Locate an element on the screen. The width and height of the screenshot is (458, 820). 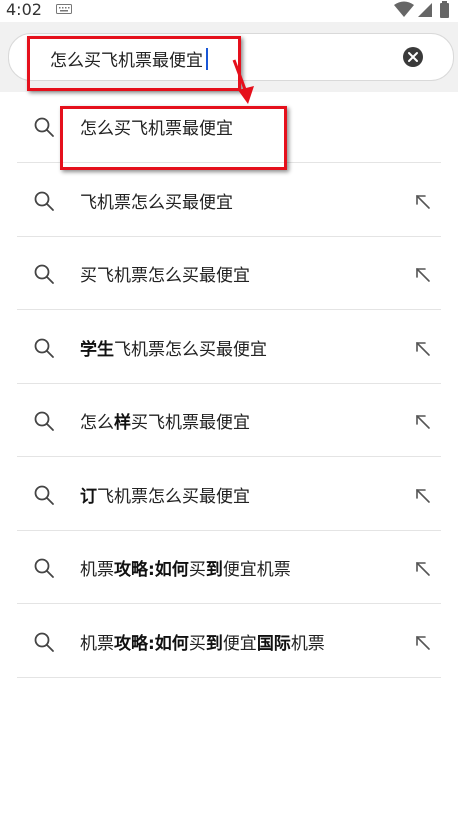
annotation-box-suggestion is located at coordinates (173, 138).